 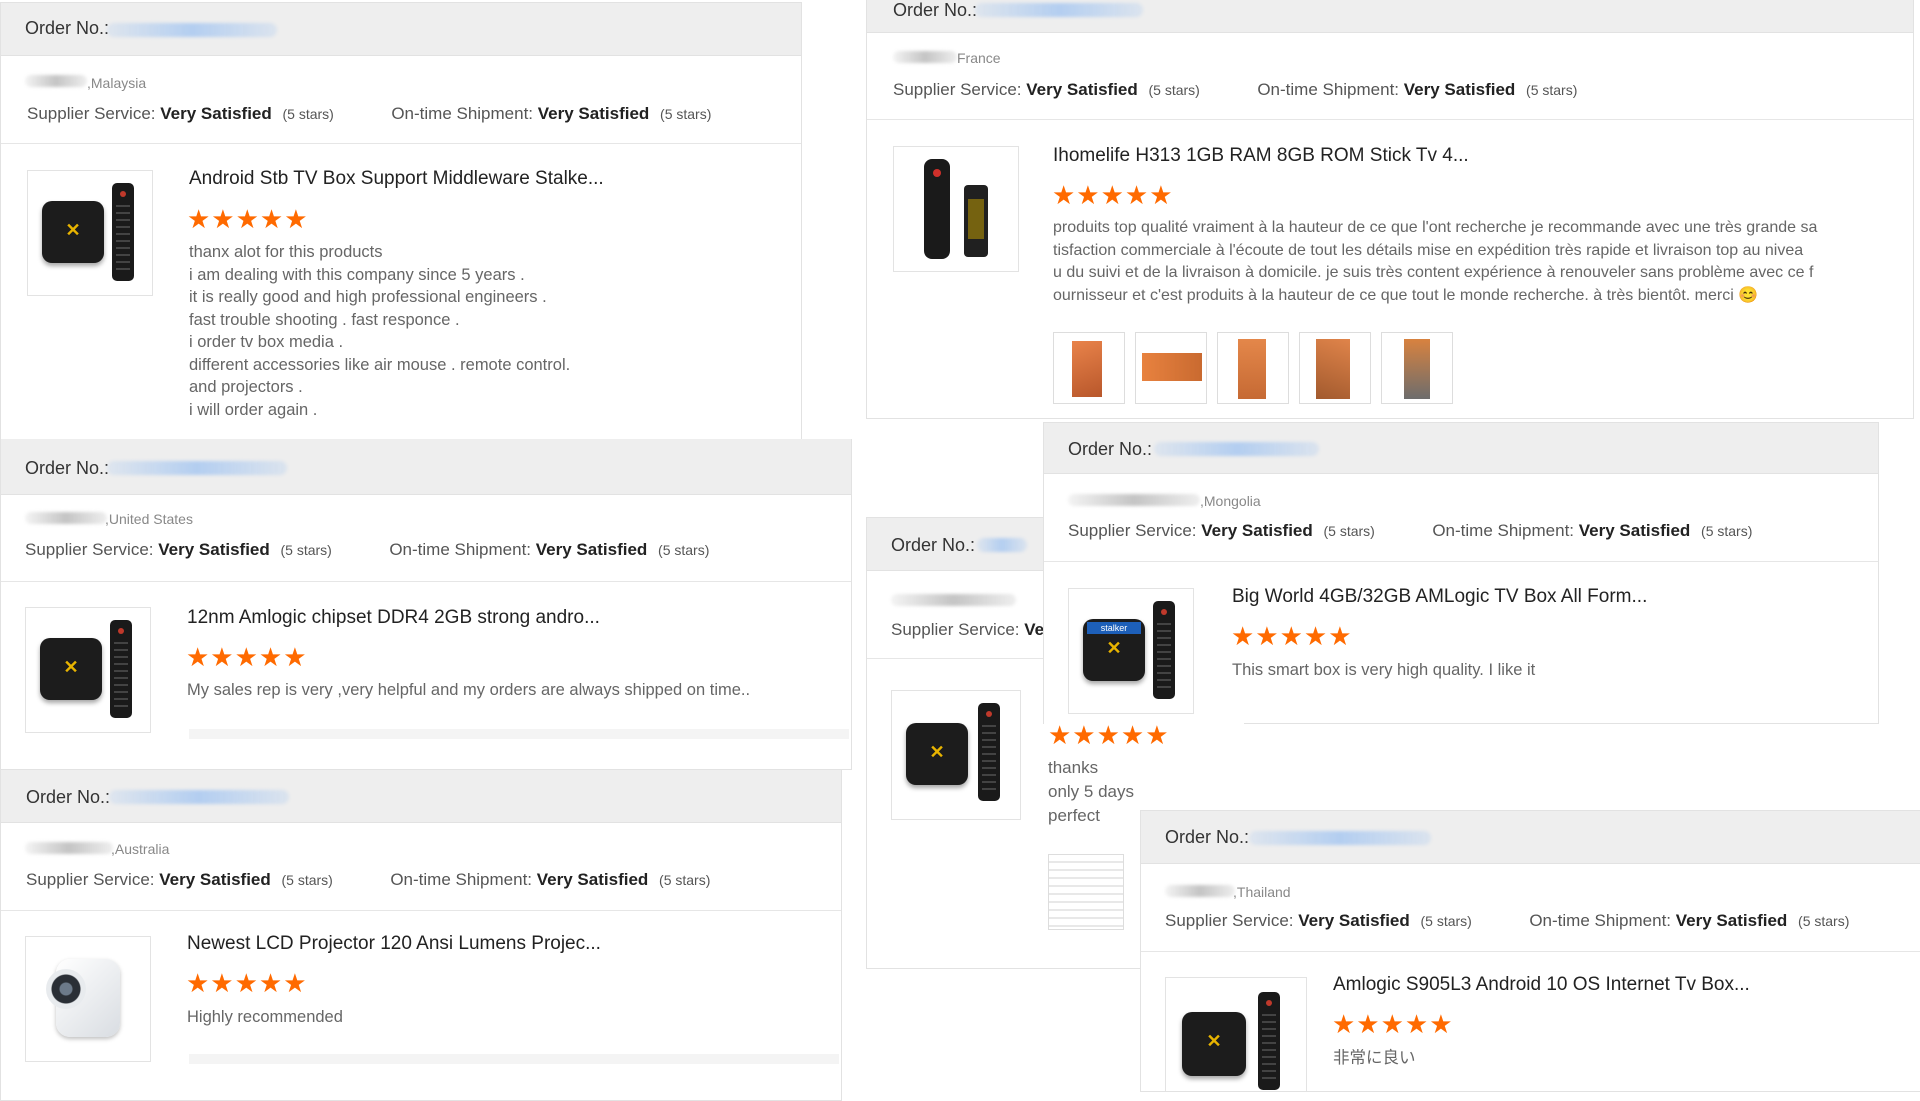 What do you see at coordinates (1114, 650) in the screenshot?
I see `tv-box-image: stalker ✕` at bounding box center [1114, 650].